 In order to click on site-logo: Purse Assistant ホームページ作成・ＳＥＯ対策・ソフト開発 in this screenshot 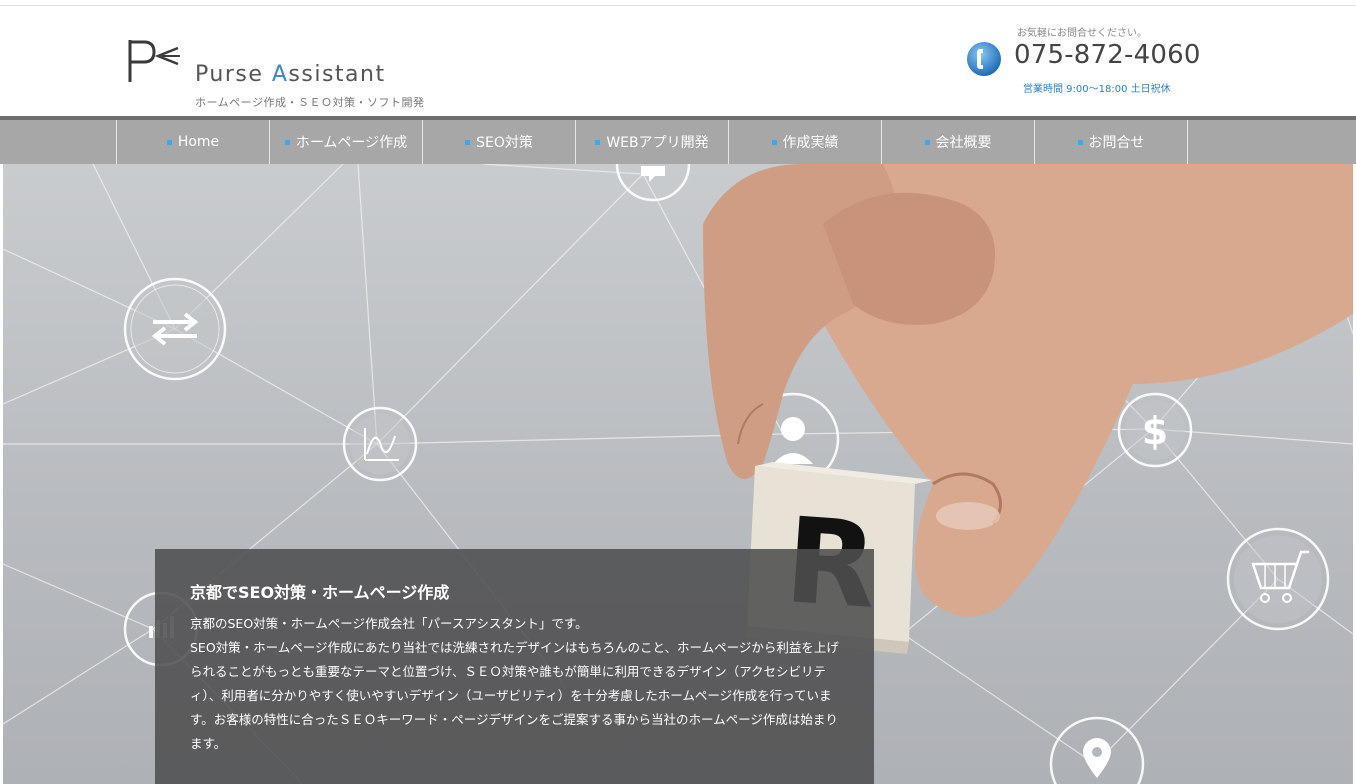, I will do `click(286, 72)`.